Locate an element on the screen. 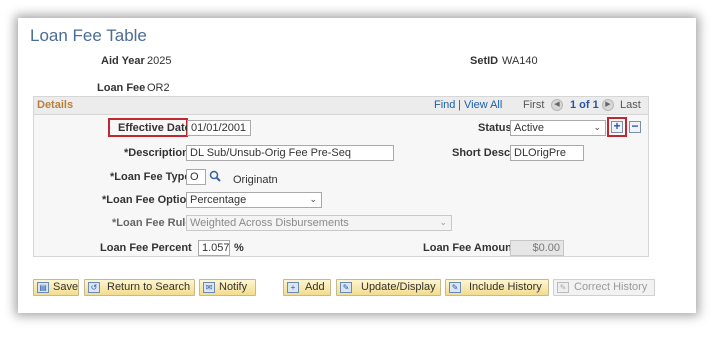  page-indicator: 1 of 1 is located at coordinates (584, 105).